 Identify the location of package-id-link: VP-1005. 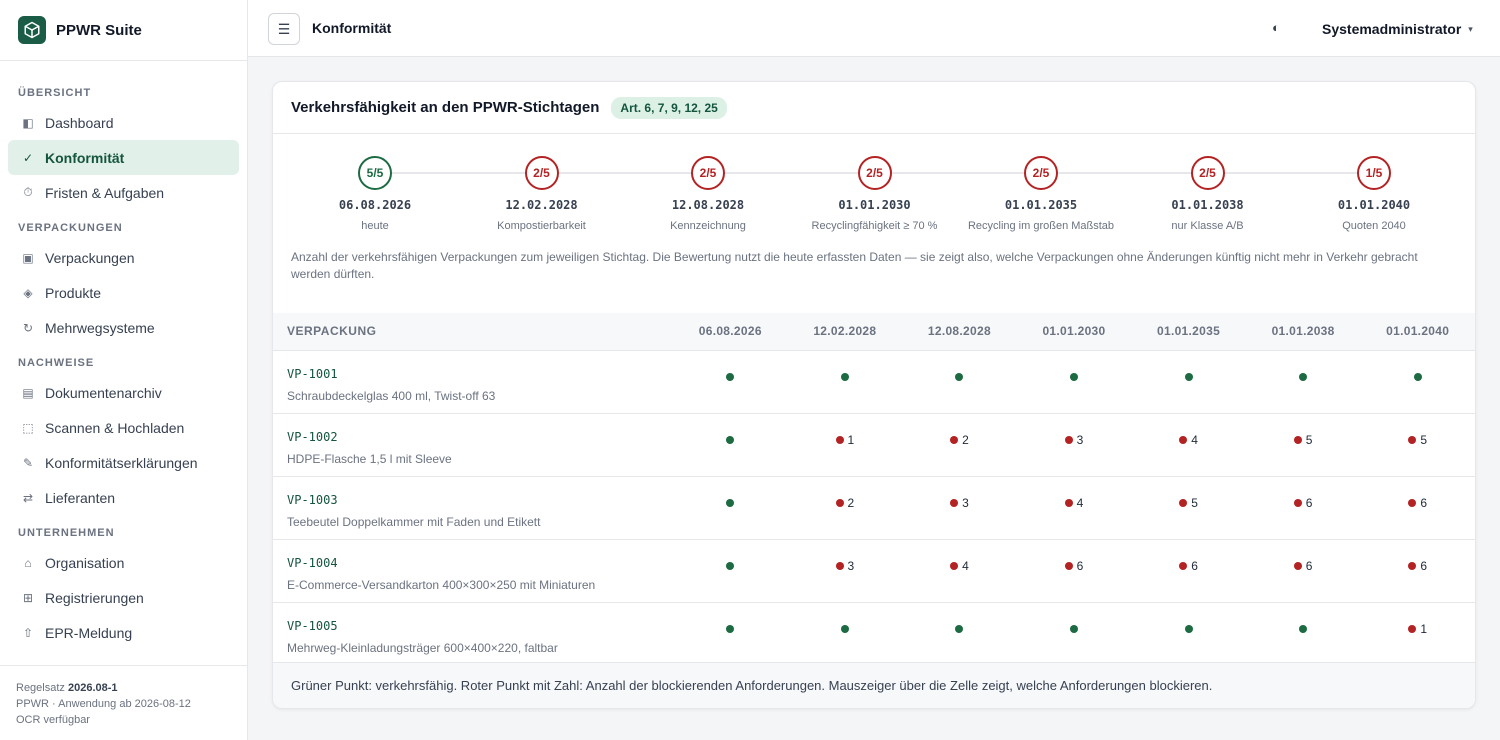
(480, 626).